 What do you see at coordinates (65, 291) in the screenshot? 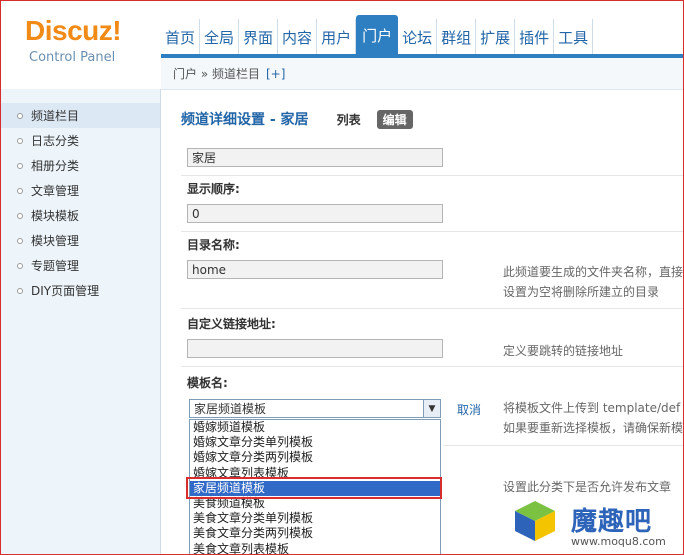
I see `sidebar-item-label: DIY页面管理` at bounding box center [65, 291].